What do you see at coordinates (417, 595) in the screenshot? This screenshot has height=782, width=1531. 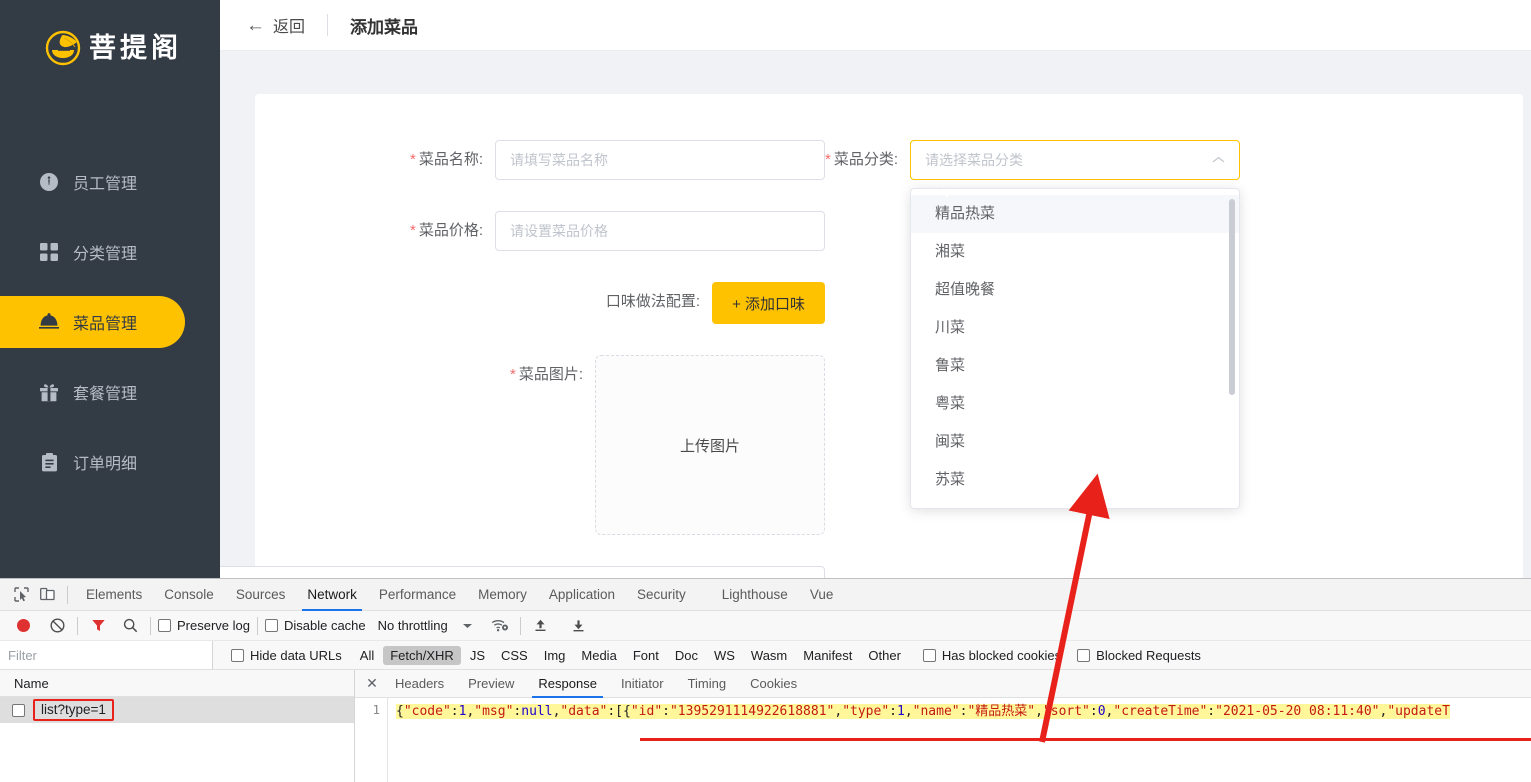 I see `tab-performance: Performance` at bounding box center [417, 595].